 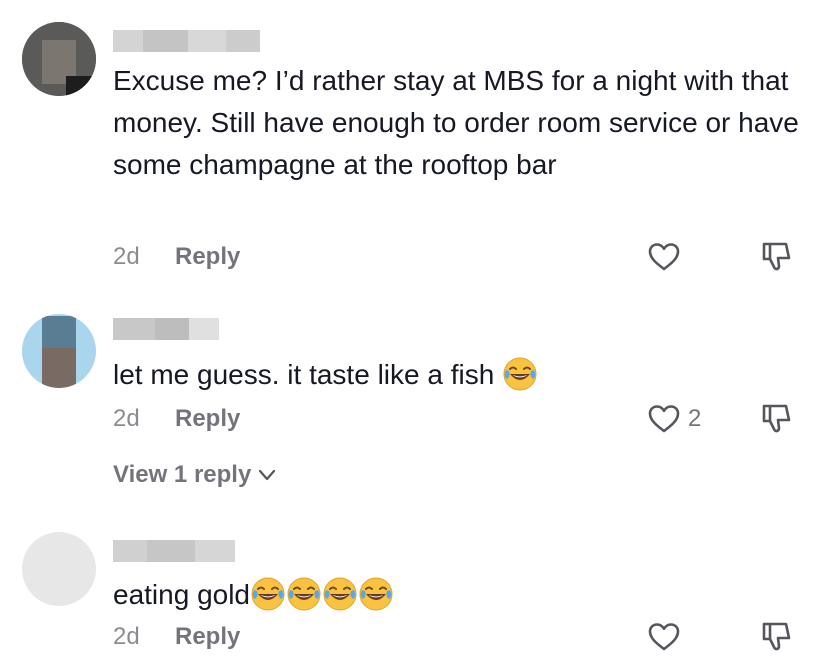 I want to click on like-count: 2, so click(x=695, y=418).